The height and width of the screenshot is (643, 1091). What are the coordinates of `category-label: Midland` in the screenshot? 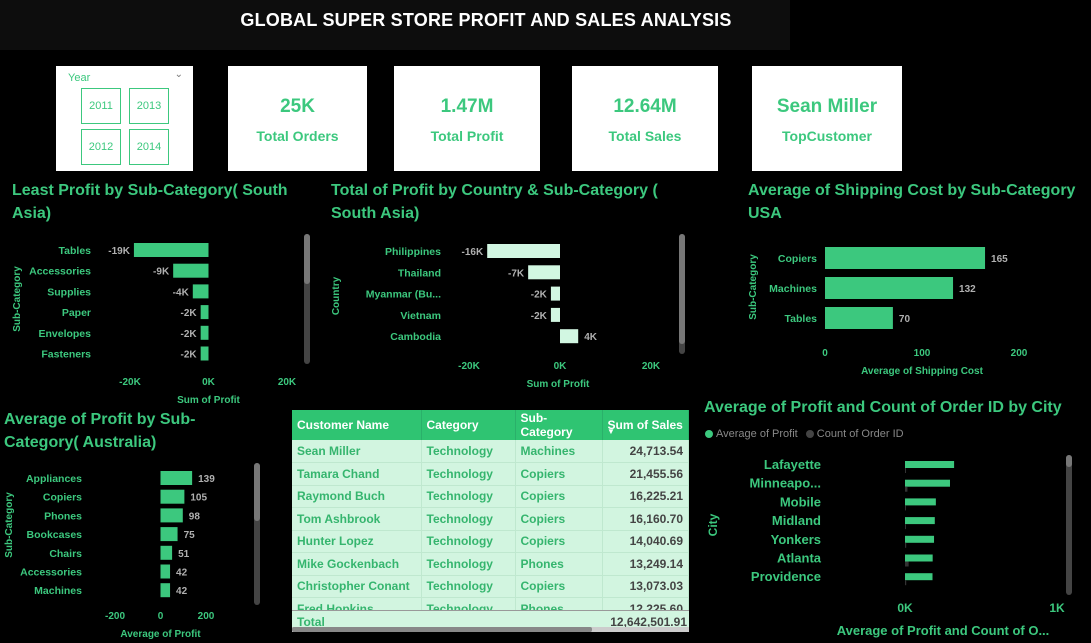 It's located at (796, 520).